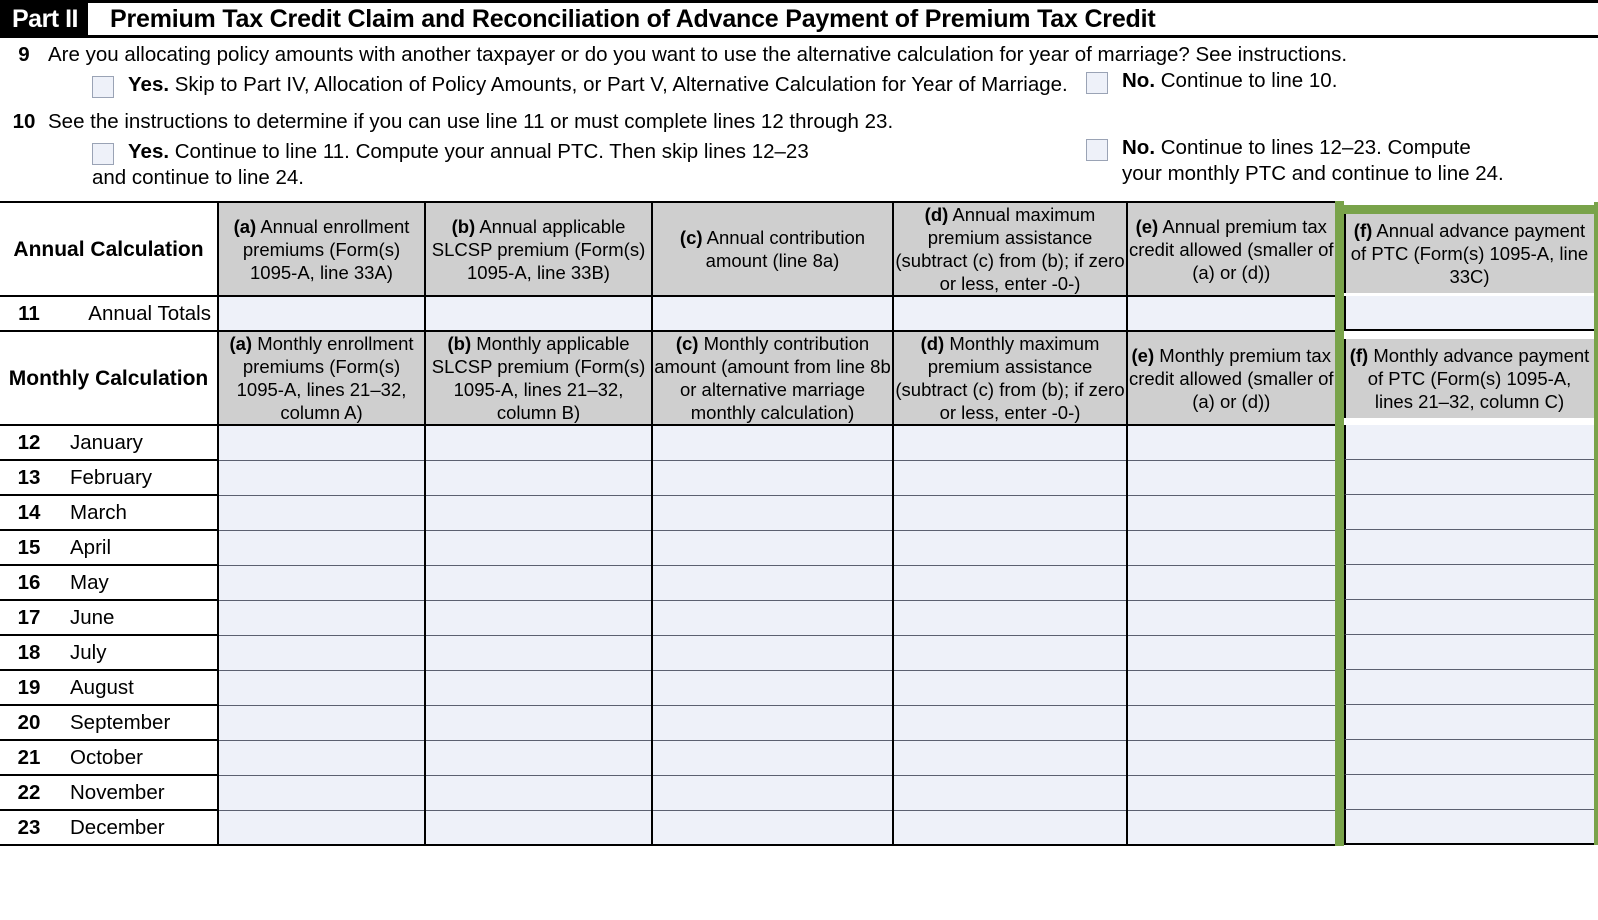 The width and height of the screenshot is (1598, 920). Describe the element at coordinates (1232, 653) in the screenshot. I see `input-18-e` at that location.